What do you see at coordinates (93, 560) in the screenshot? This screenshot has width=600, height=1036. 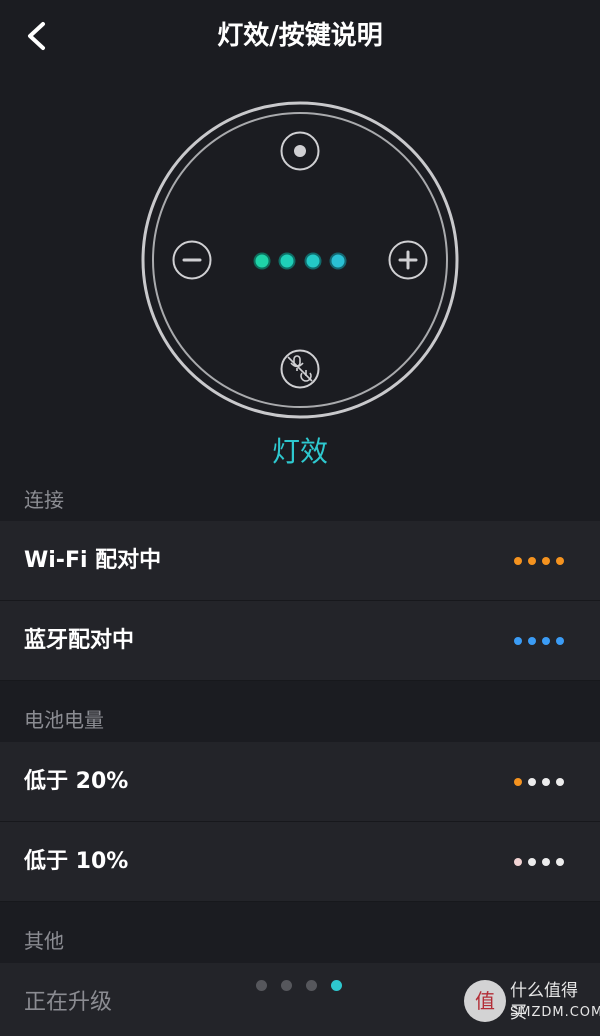 I see `row-label: Wi-Fi 配对中` at bounding box center [93, 560].